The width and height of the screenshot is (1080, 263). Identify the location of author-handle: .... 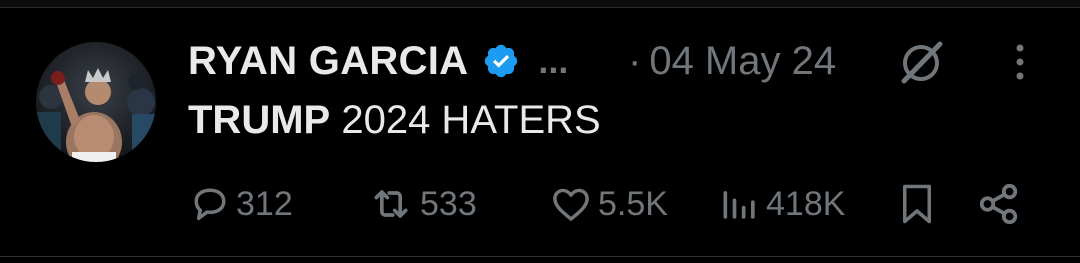
(553, 61).